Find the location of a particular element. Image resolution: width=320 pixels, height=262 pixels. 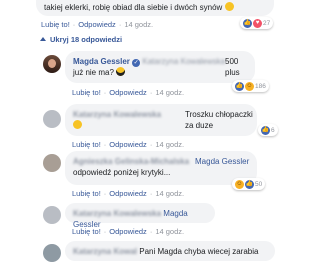

reply-bubble: Katarzyna Kowalewska Magda Gessler is located at coordinates (140, 216).